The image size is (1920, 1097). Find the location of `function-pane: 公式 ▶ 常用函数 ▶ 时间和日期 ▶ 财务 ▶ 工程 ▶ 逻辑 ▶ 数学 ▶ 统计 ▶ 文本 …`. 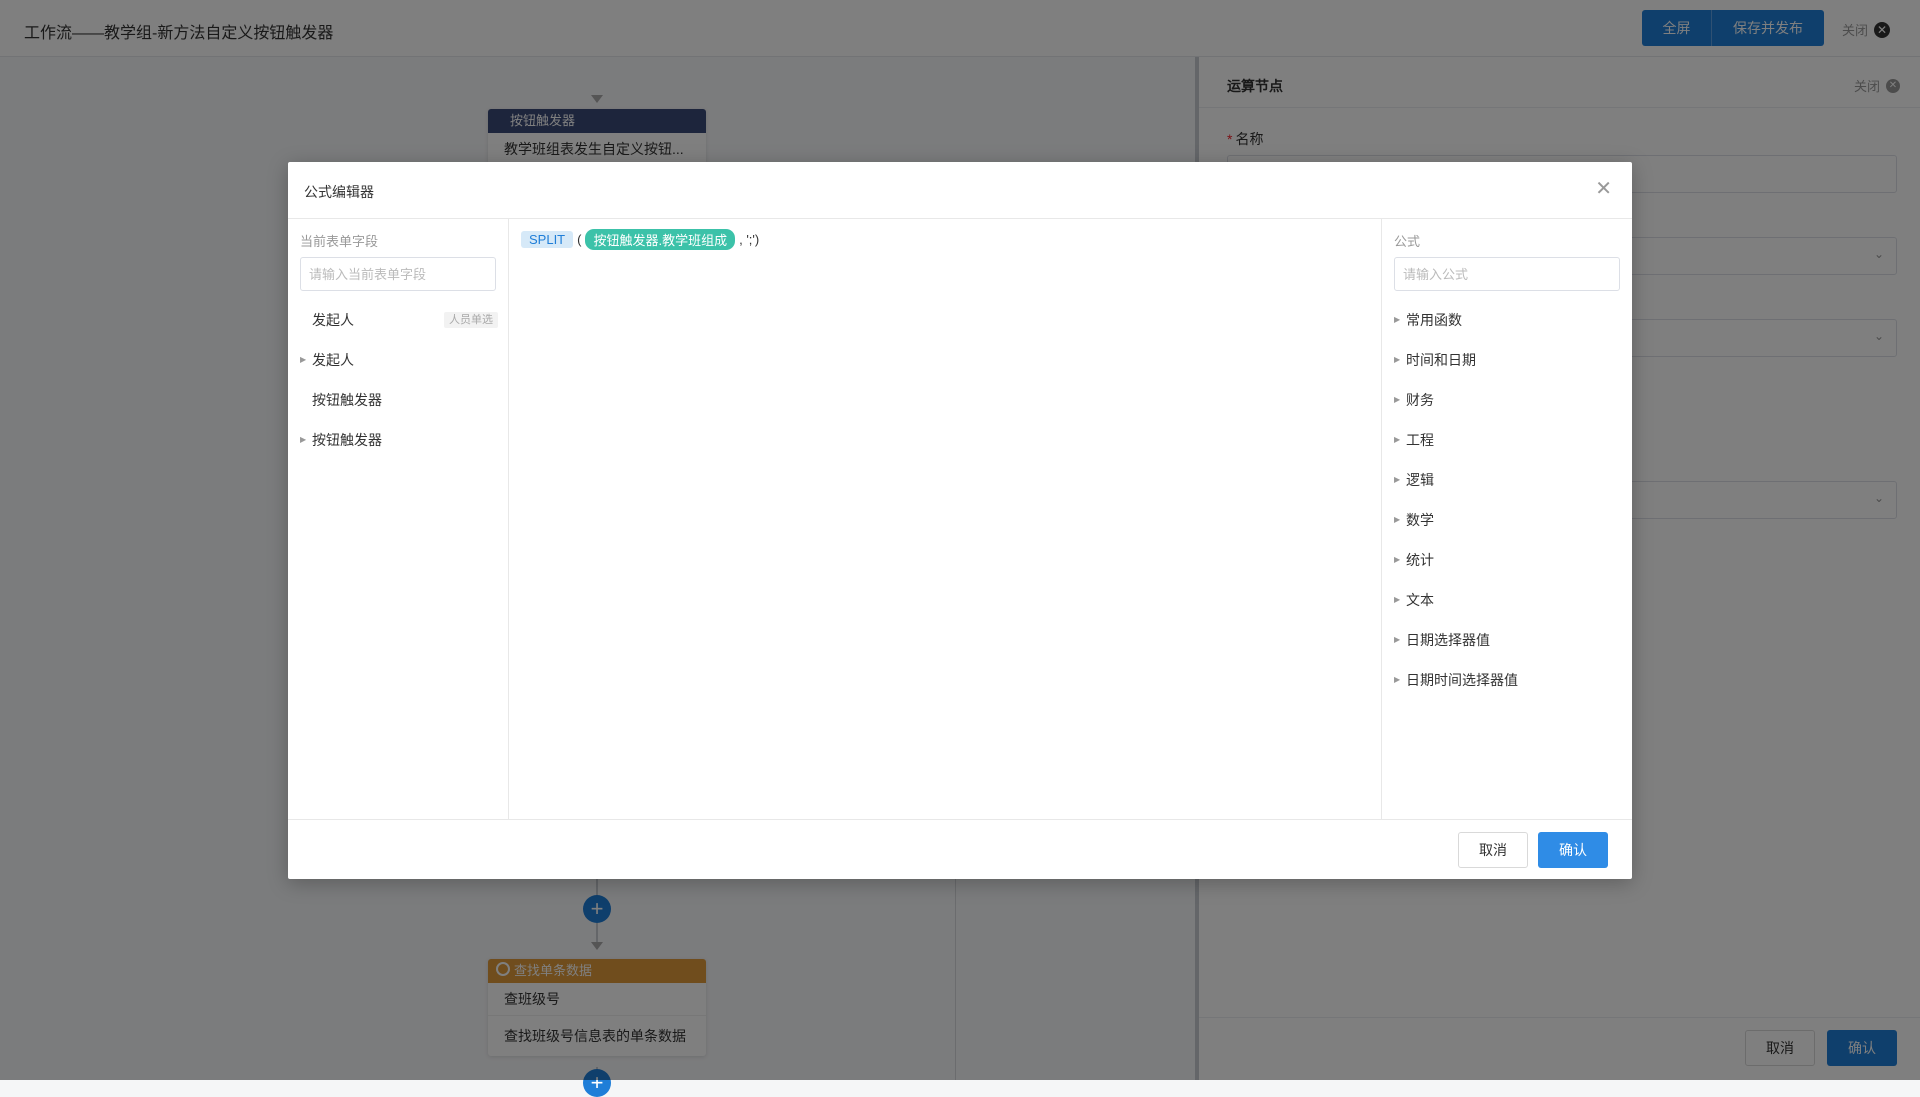

function-pane: 公式 ▶ 常用函数 ▶ 时间和日期 ▶ 财务 ▶ 工程 ▶ 逻辑 ▶ 数学 ▶ 统计 ▶ 文本 … is located at coordinates (1507, 519).